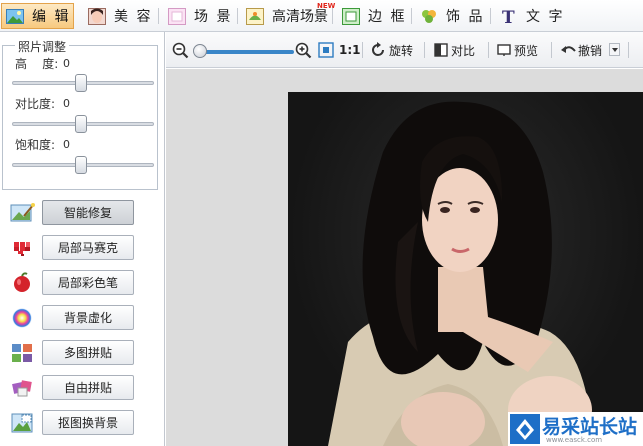  What do you see at coordinates (374, 16) in the screenshot?
I see `menu-border: 边 框` at bounding box center [374, 16].